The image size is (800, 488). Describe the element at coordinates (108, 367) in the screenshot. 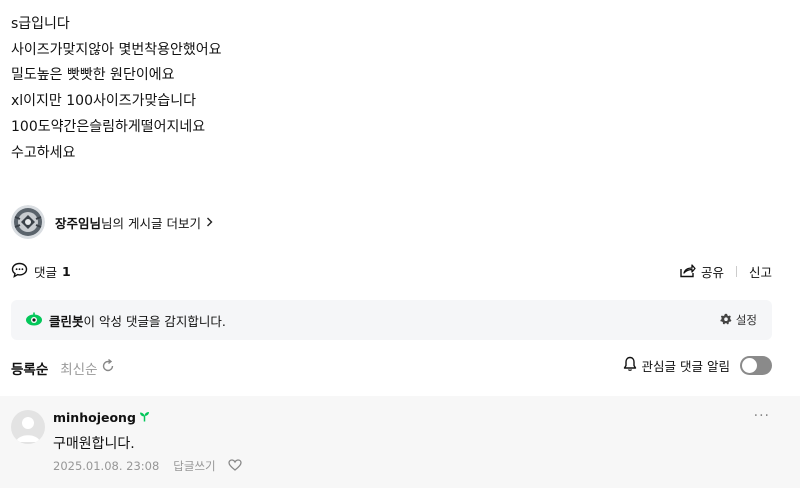

I see `refresh-icon` at that location.